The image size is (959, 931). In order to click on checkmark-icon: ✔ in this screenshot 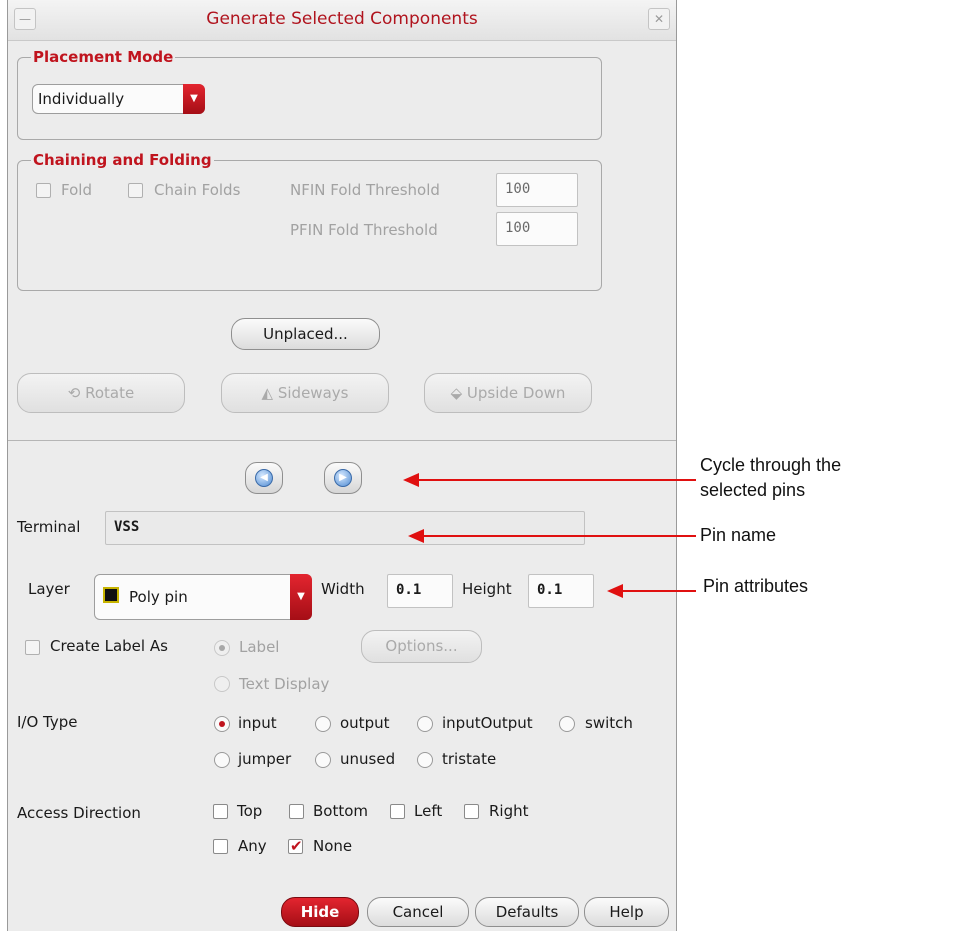, I will do `click(296, 846)`.